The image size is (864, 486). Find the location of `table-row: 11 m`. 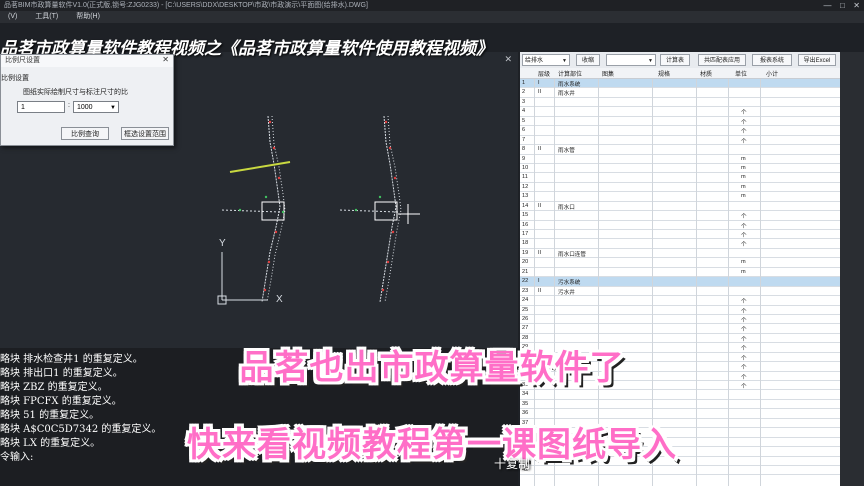

table-row: 11 m is located at coordinates (680, 178).